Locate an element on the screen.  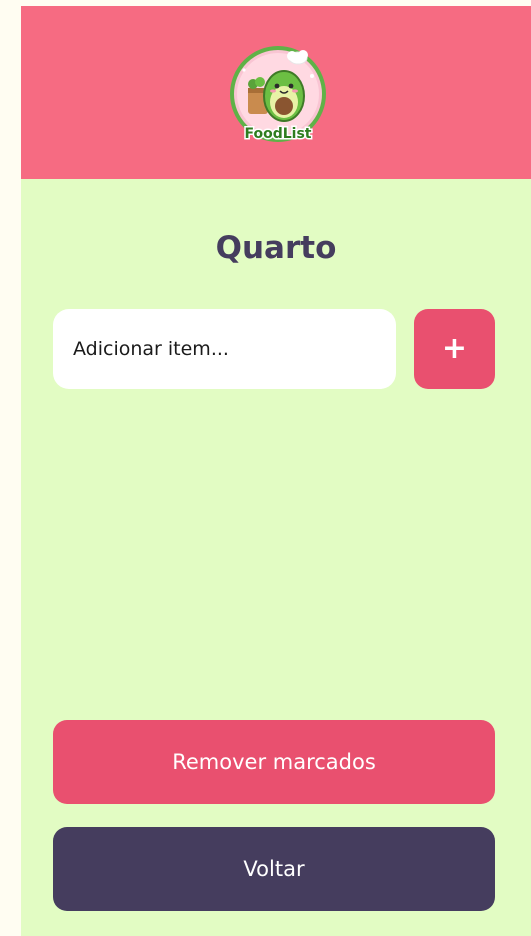
page-title: Quarto is located at coordinates (276, 248).